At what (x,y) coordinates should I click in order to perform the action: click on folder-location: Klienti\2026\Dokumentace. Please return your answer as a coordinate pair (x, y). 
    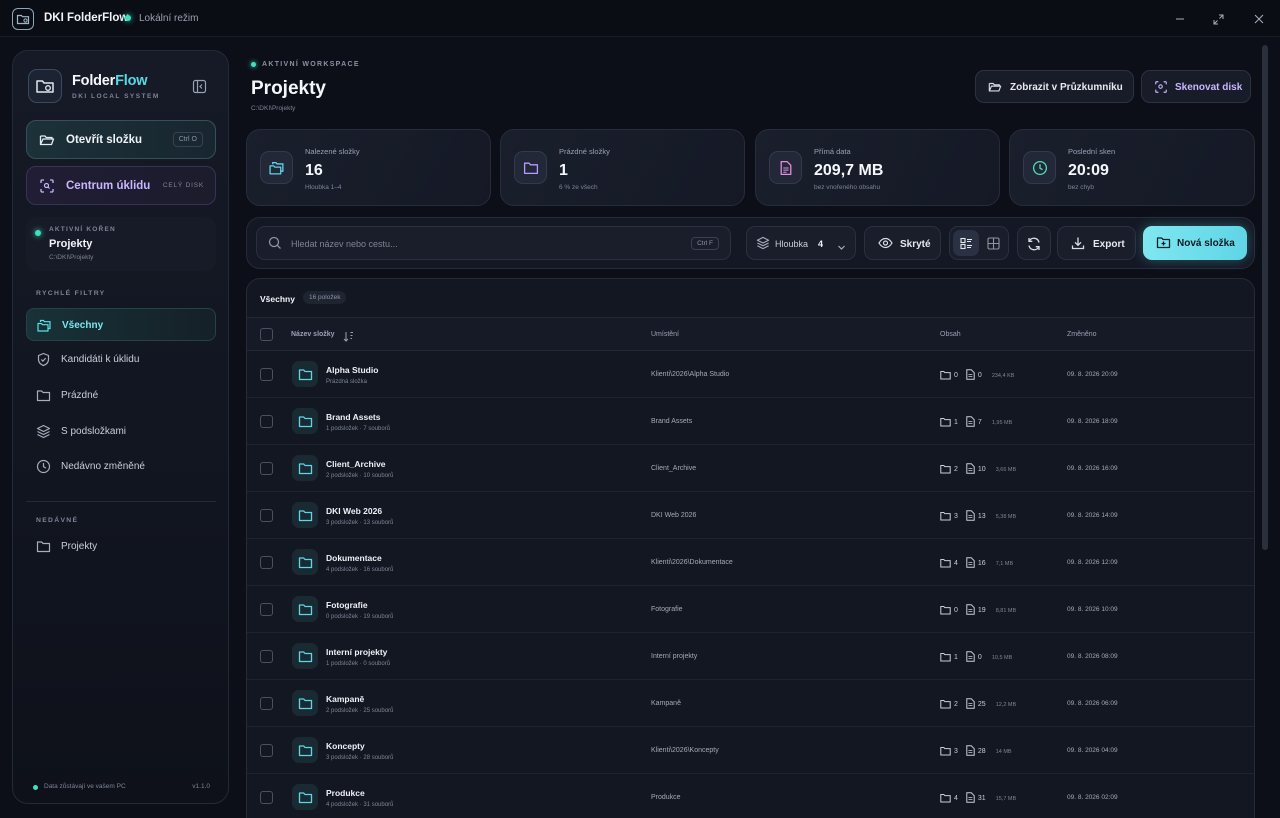
    Looking at the image, I should click on (692, 562).